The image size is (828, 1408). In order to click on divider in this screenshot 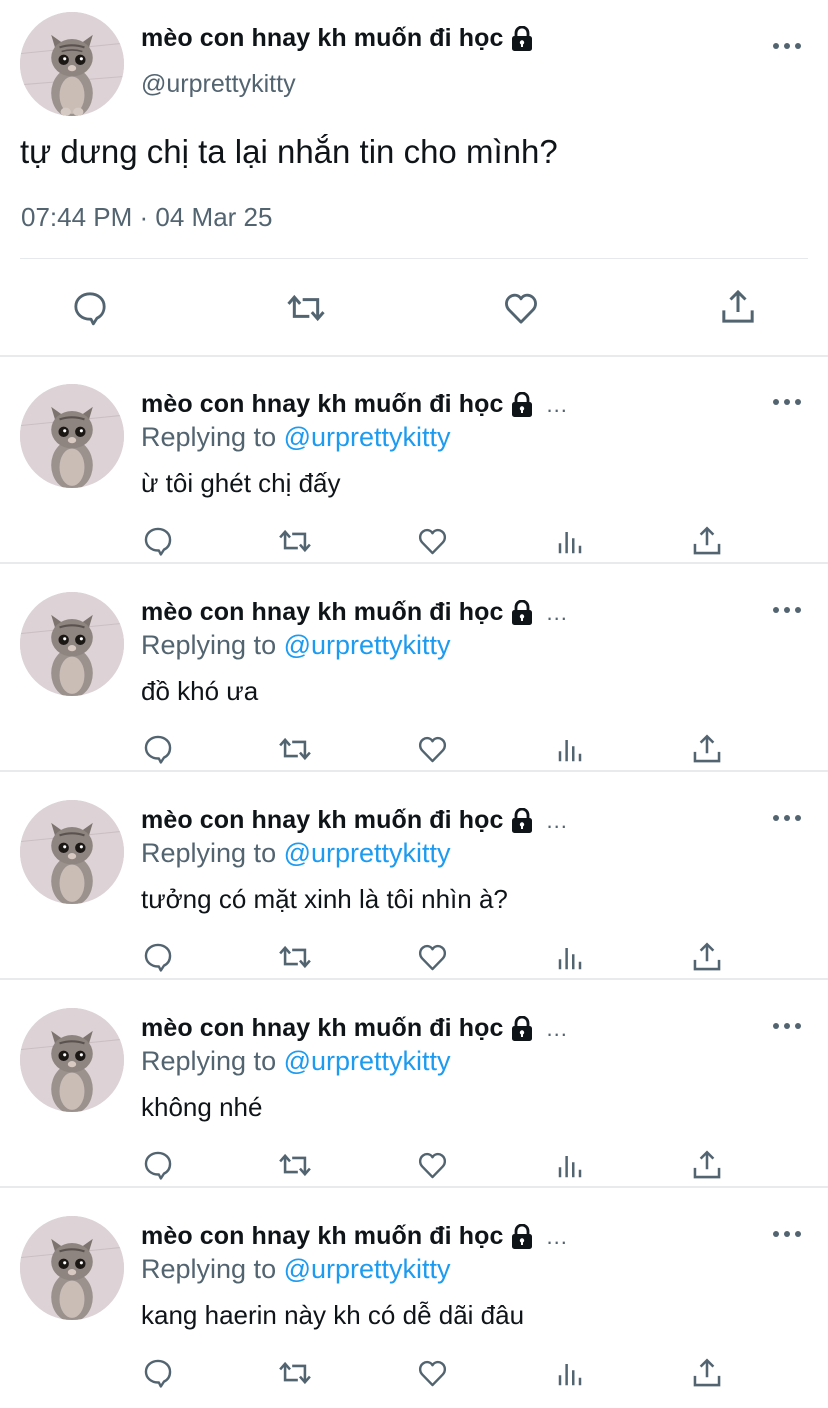, I will do `click(414, 258)`.